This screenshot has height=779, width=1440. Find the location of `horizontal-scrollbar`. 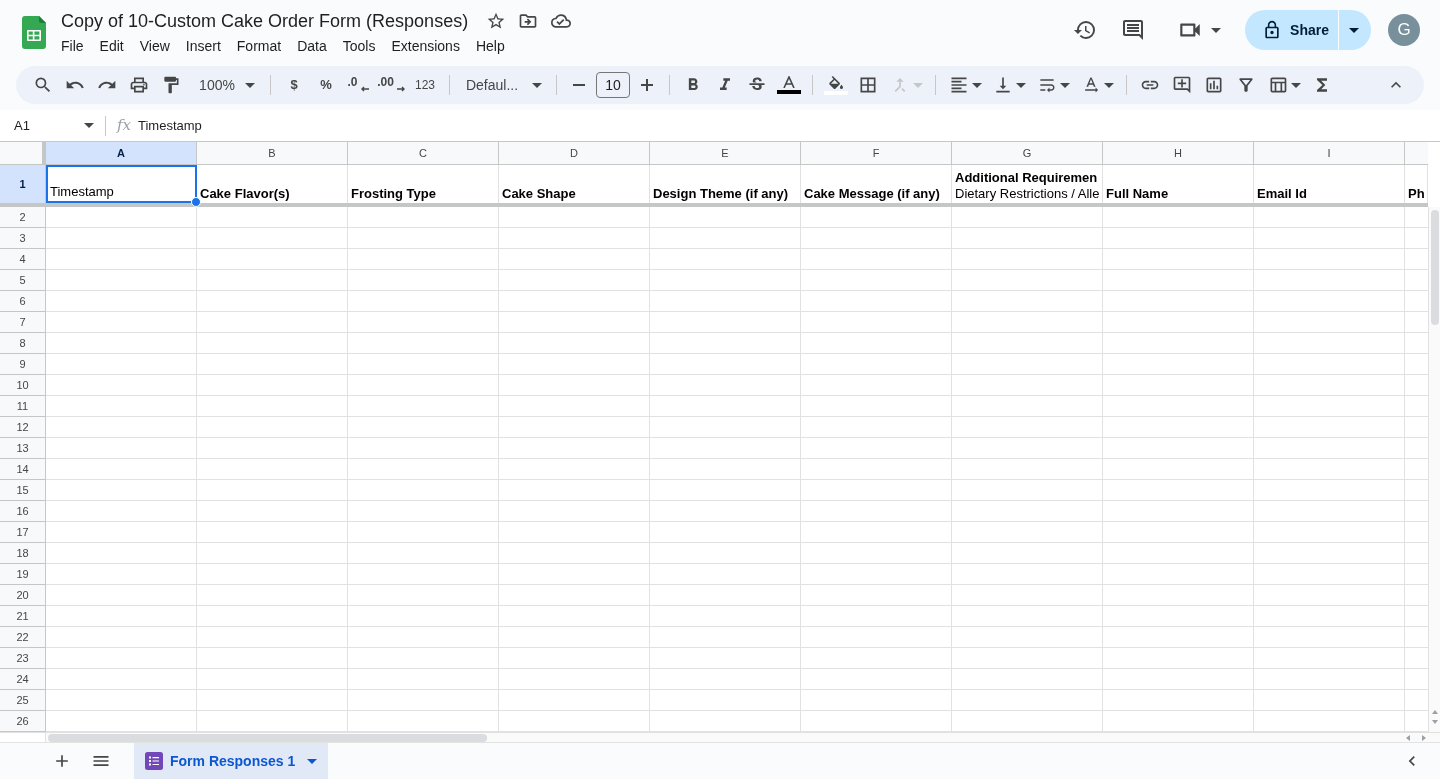

horizontal-scrollbar is located at coordinates (743, 737).